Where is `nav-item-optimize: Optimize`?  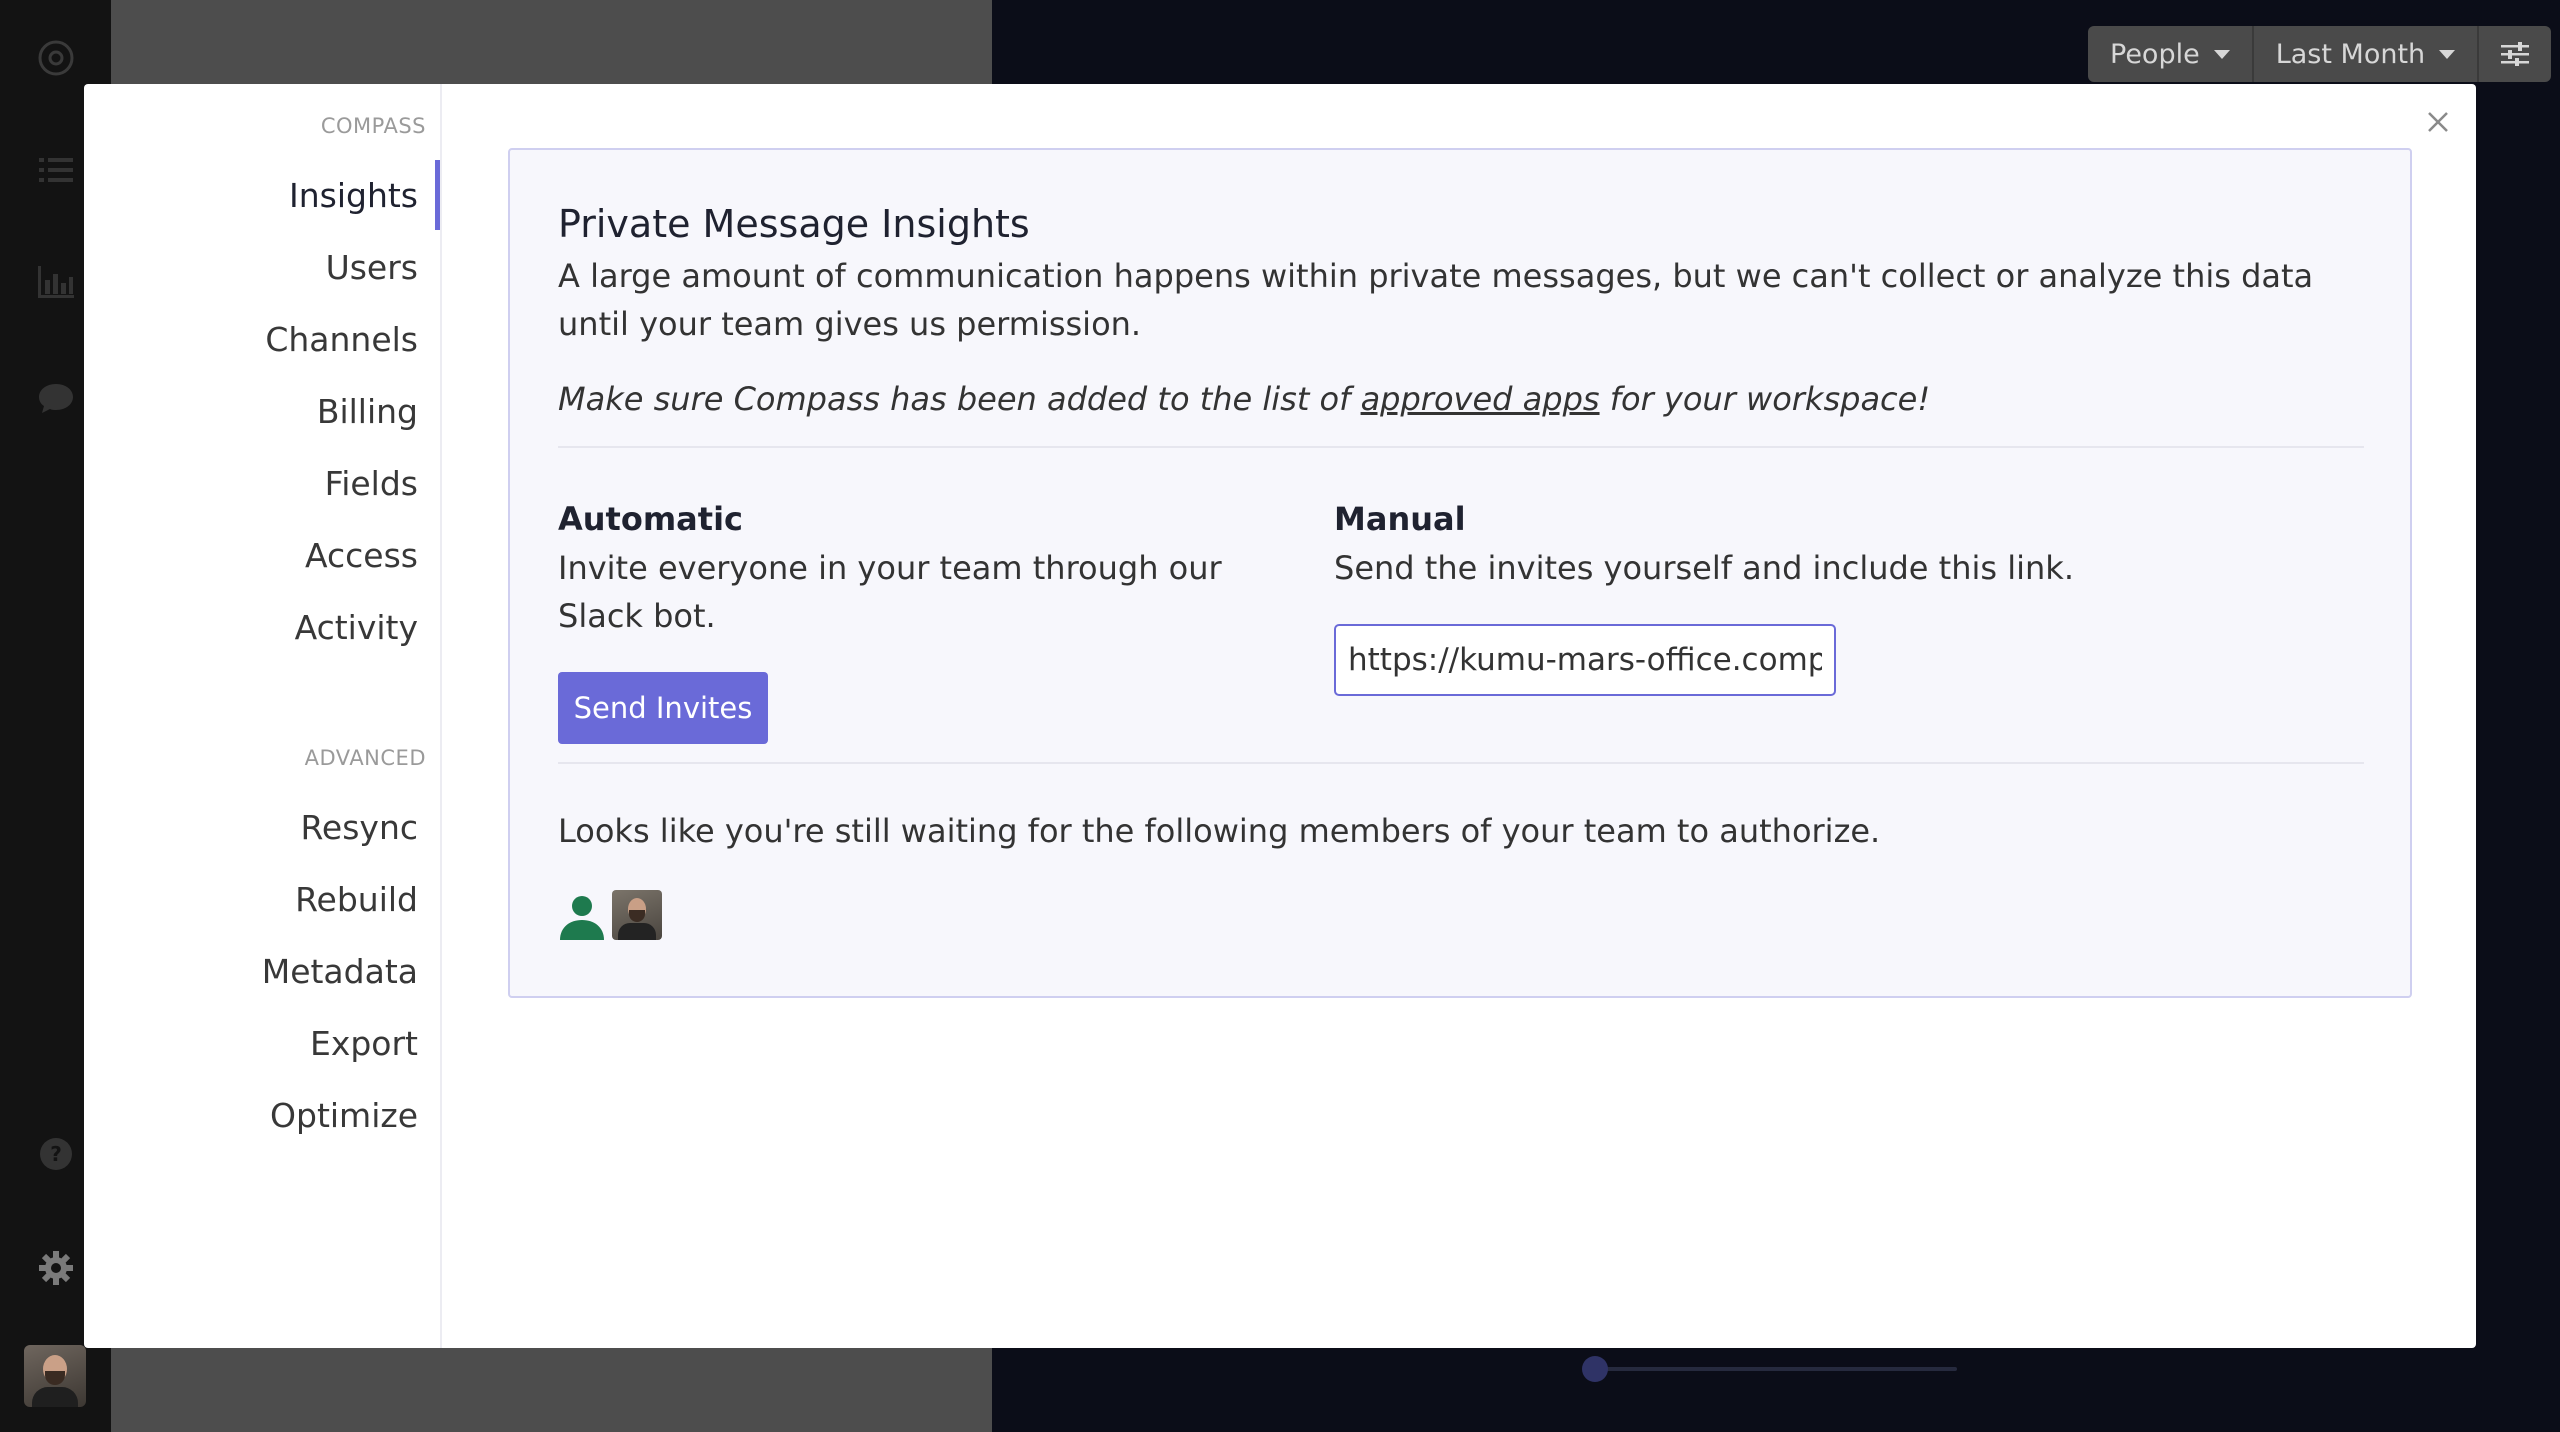
nav-item-optimize: Optimize is located at coordinates (290, 1115).